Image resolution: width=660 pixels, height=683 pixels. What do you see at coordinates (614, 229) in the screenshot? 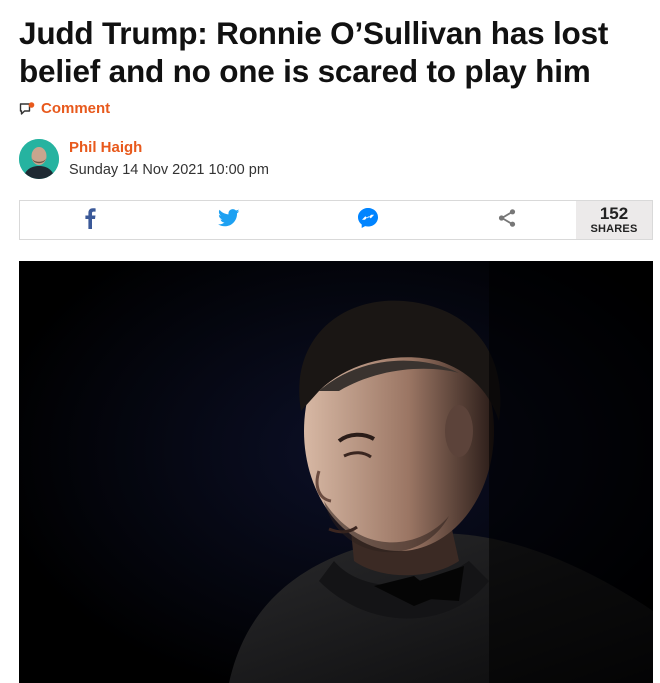
I see `share-count-label: SHARES` at bounding box center [614, 229].